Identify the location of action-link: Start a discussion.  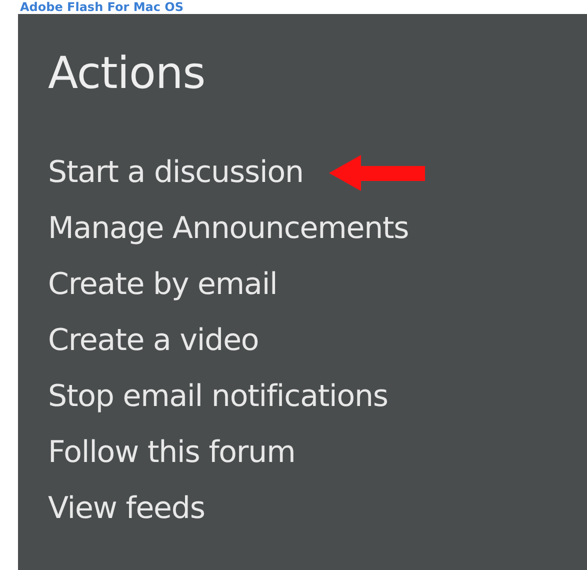
(176, 173).